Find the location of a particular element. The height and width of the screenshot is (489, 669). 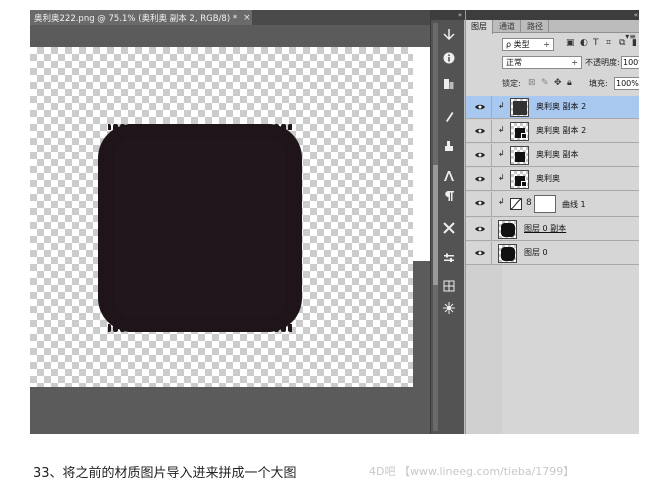

layer-row: ↲ 奥利奥 副本 is located at coordinates (552, 155).